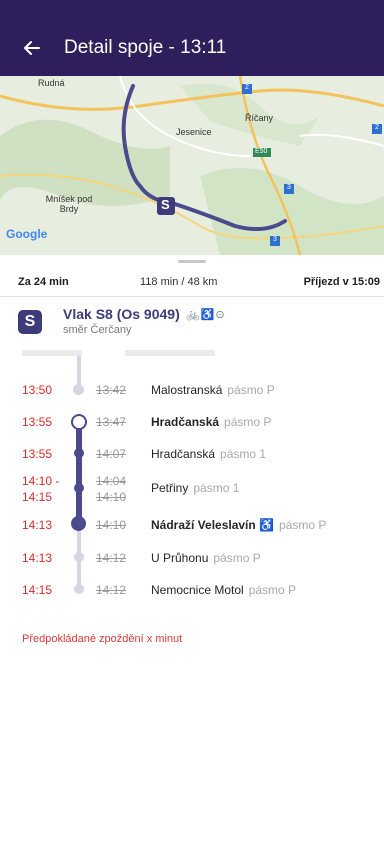 Image resolution: width=384 pixels, height=845 pixels. What do you see at coordinates (197, 590) in the screenshot?
I see `stop-name: Nemocnice Motol` at bounding box center [197, 590].